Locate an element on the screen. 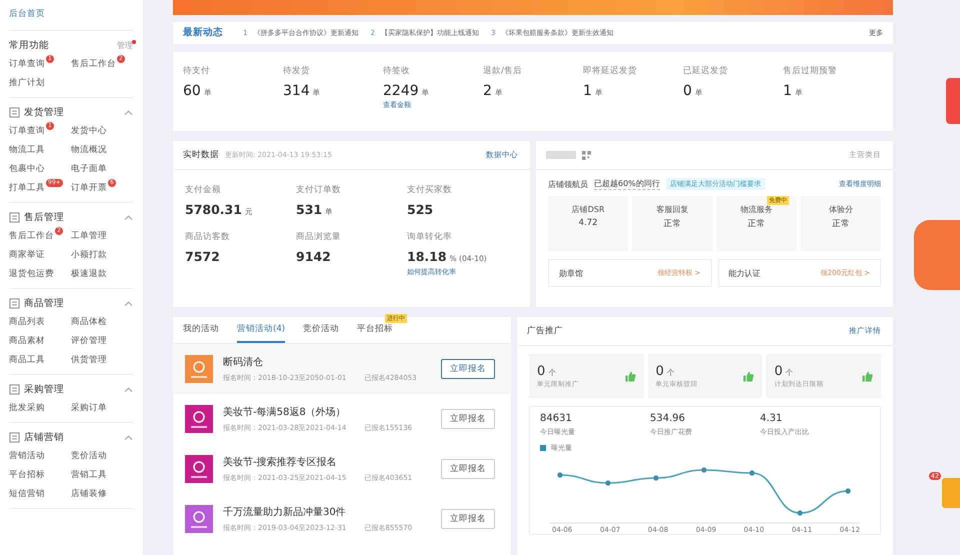 This screenshot has height=555, width=960. benefit-label: 能力认证 is located at coordinates (744, 273).